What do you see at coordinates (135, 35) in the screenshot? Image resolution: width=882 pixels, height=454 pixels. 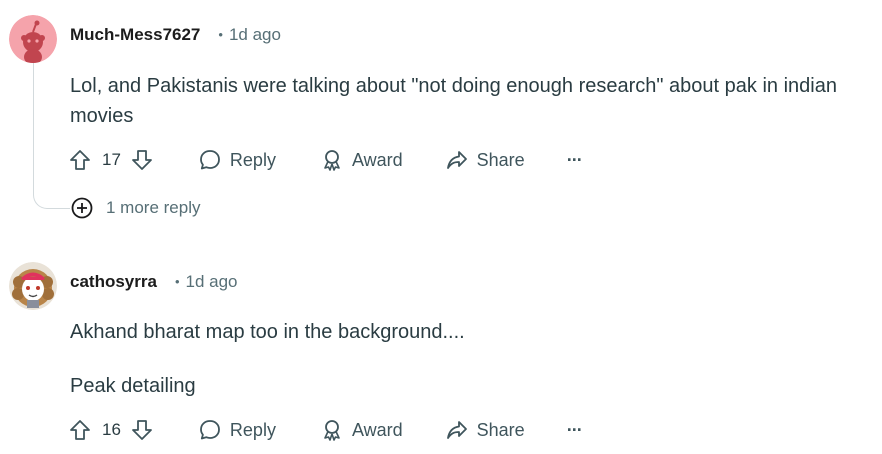 I see `author-name: Much-Mess7627` at bounding box center [135, 35].